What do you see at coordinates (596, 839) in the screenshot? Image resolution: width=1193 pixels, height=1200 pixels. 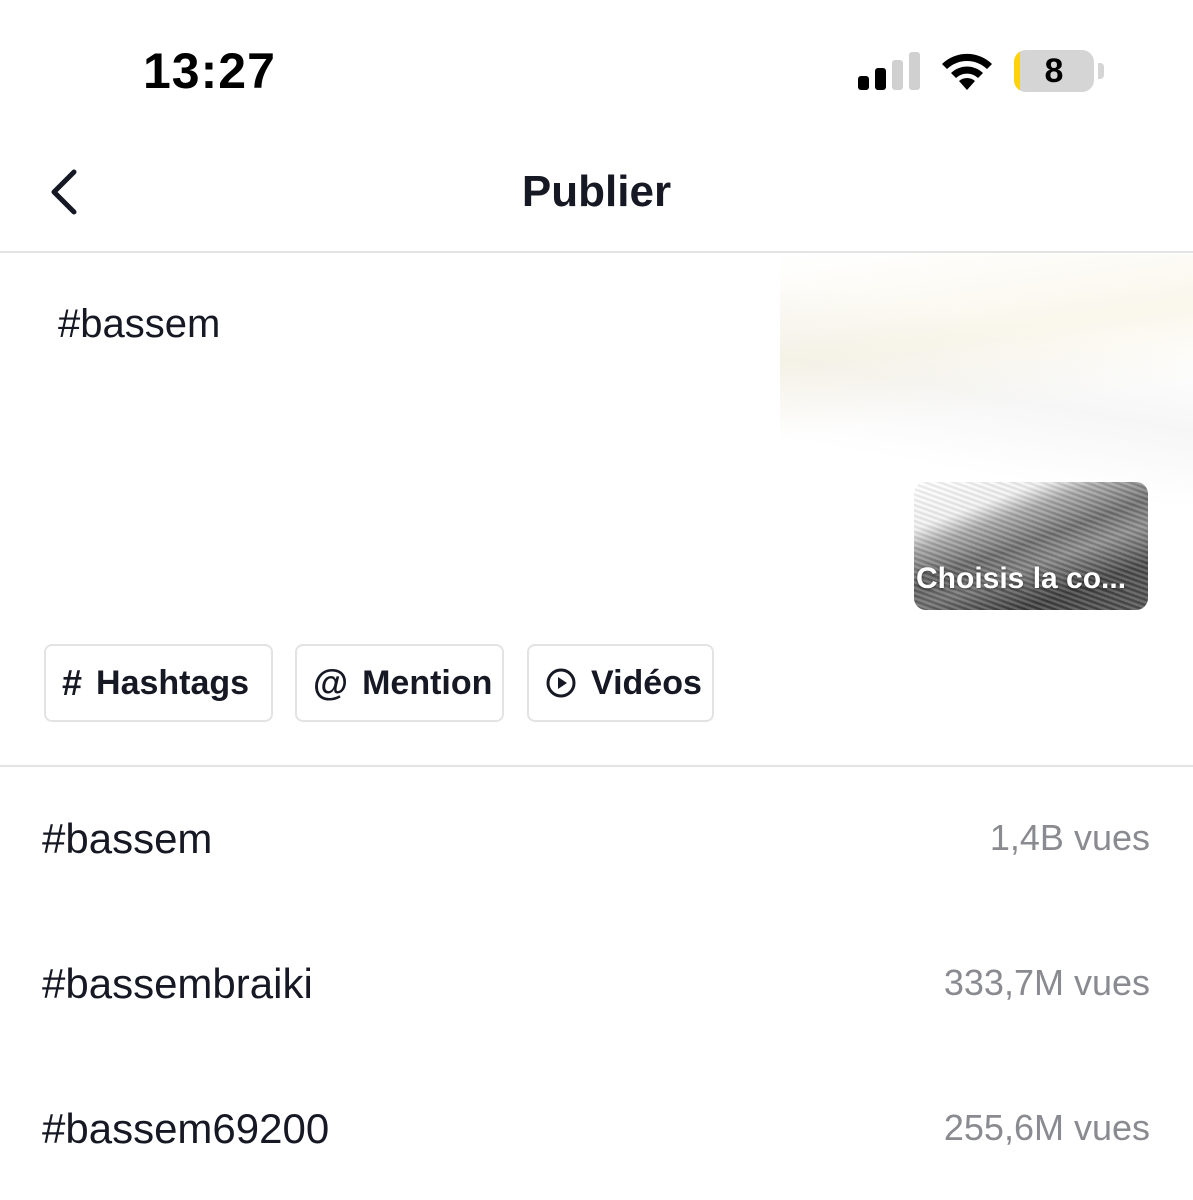 I see `hashtag-suggestion: #bassem 1,4B vues` at bounding box center [596, 839].